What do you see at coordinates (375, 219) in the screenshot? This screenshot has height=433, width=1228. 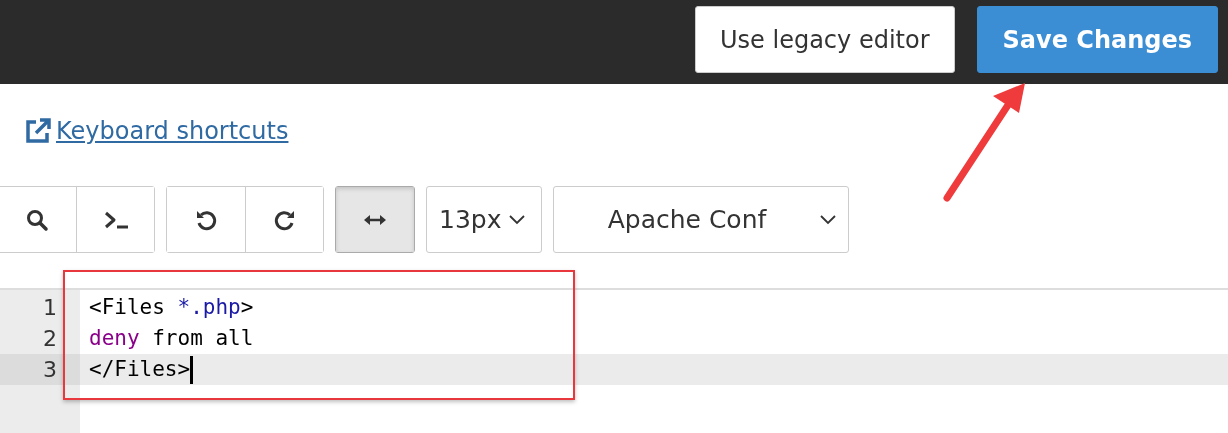 I see `wrap-toggle-button` at bounding box center [375, 219].